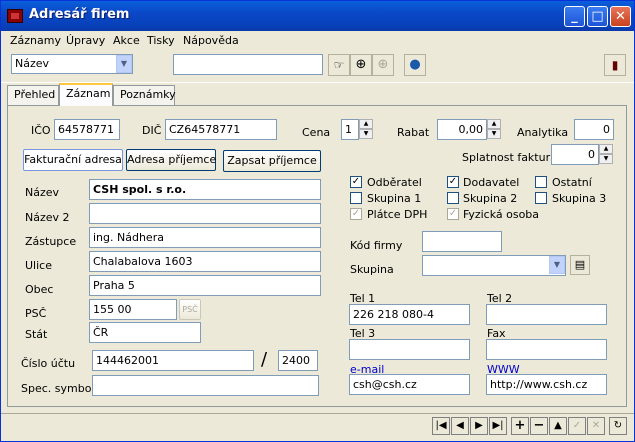 The image size is (635, 442). Describe the element at coordinates (42, 192) in the screenshot. I see `nazev-label: Název` at that location.